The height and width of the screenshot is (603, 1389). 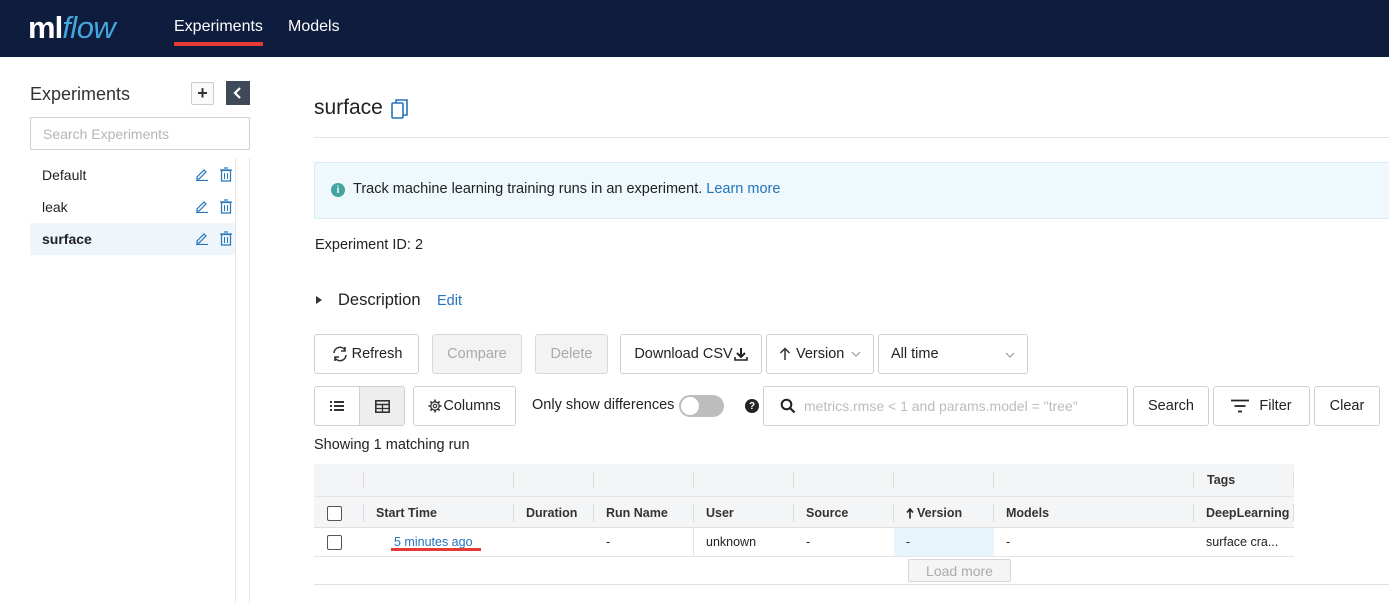 I want to click on learn-more-link: Learn more, so click(x=743, y=189).